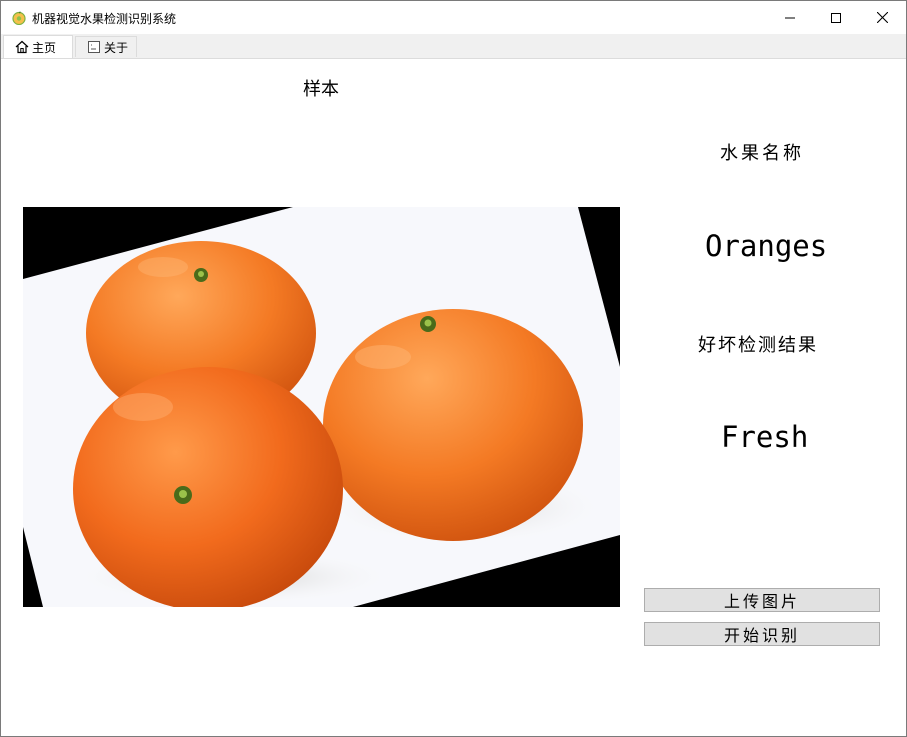 The image size is (907, 737). I want to click on maximize-button, so click(836, 17).